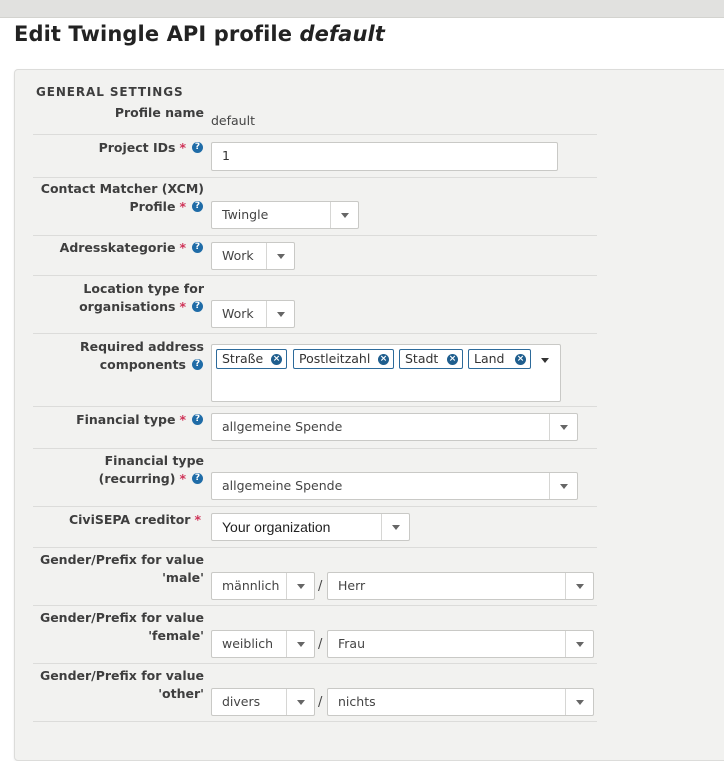 Image resolution: width=724 pixels, height=761 pixels. I want to click on required-address-multiselect: Straße × Postleitzahl × Stadt × Land ×, so click(386, 373).